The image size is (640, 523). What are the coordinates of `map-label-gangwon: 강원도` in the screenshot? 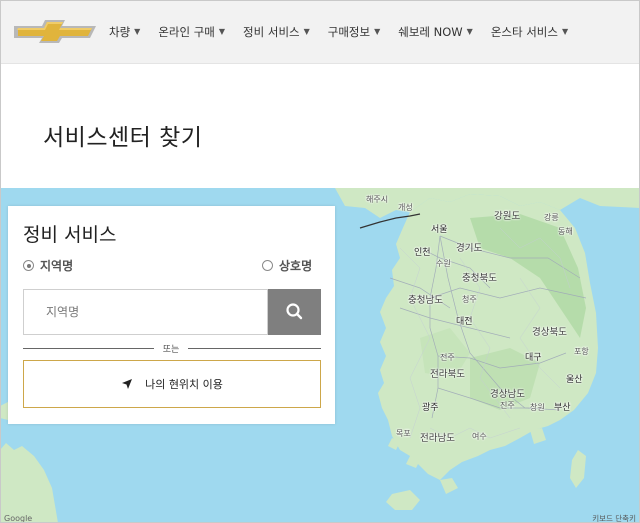 It's located at (507, 216).